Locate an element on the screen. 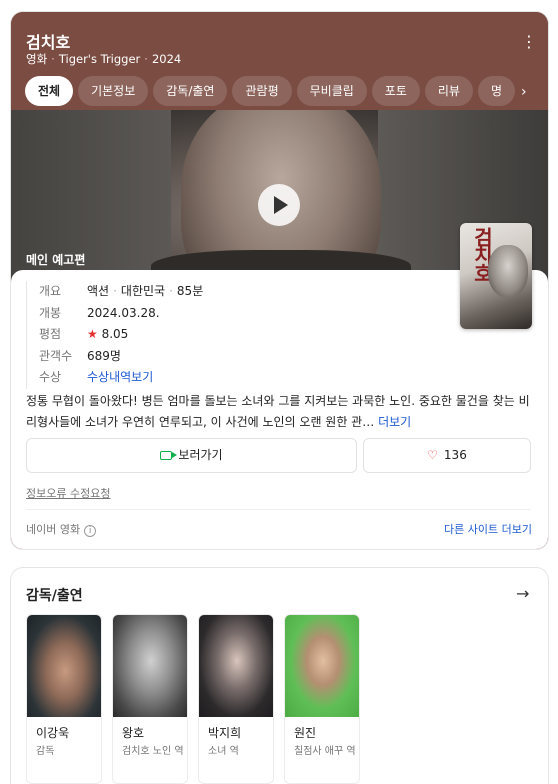 Image resolution: width=558 pixels, height=784 pixels. movie-title: 검치호 is located at coordinates (48, 41).